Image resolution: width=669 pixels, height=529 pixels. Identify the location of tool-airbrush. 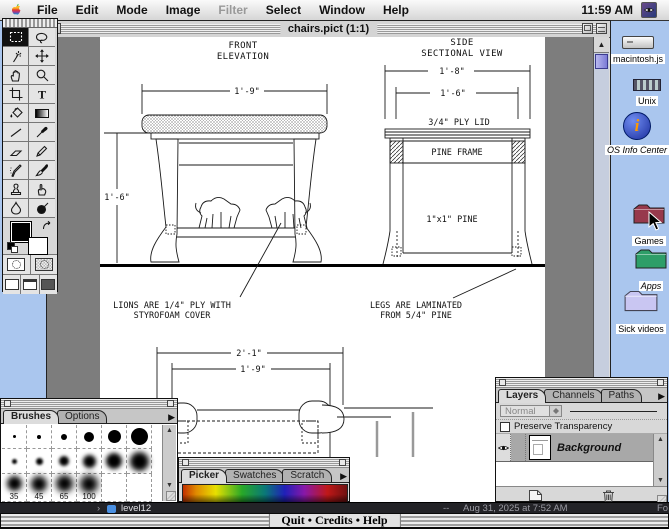
(16, 170).